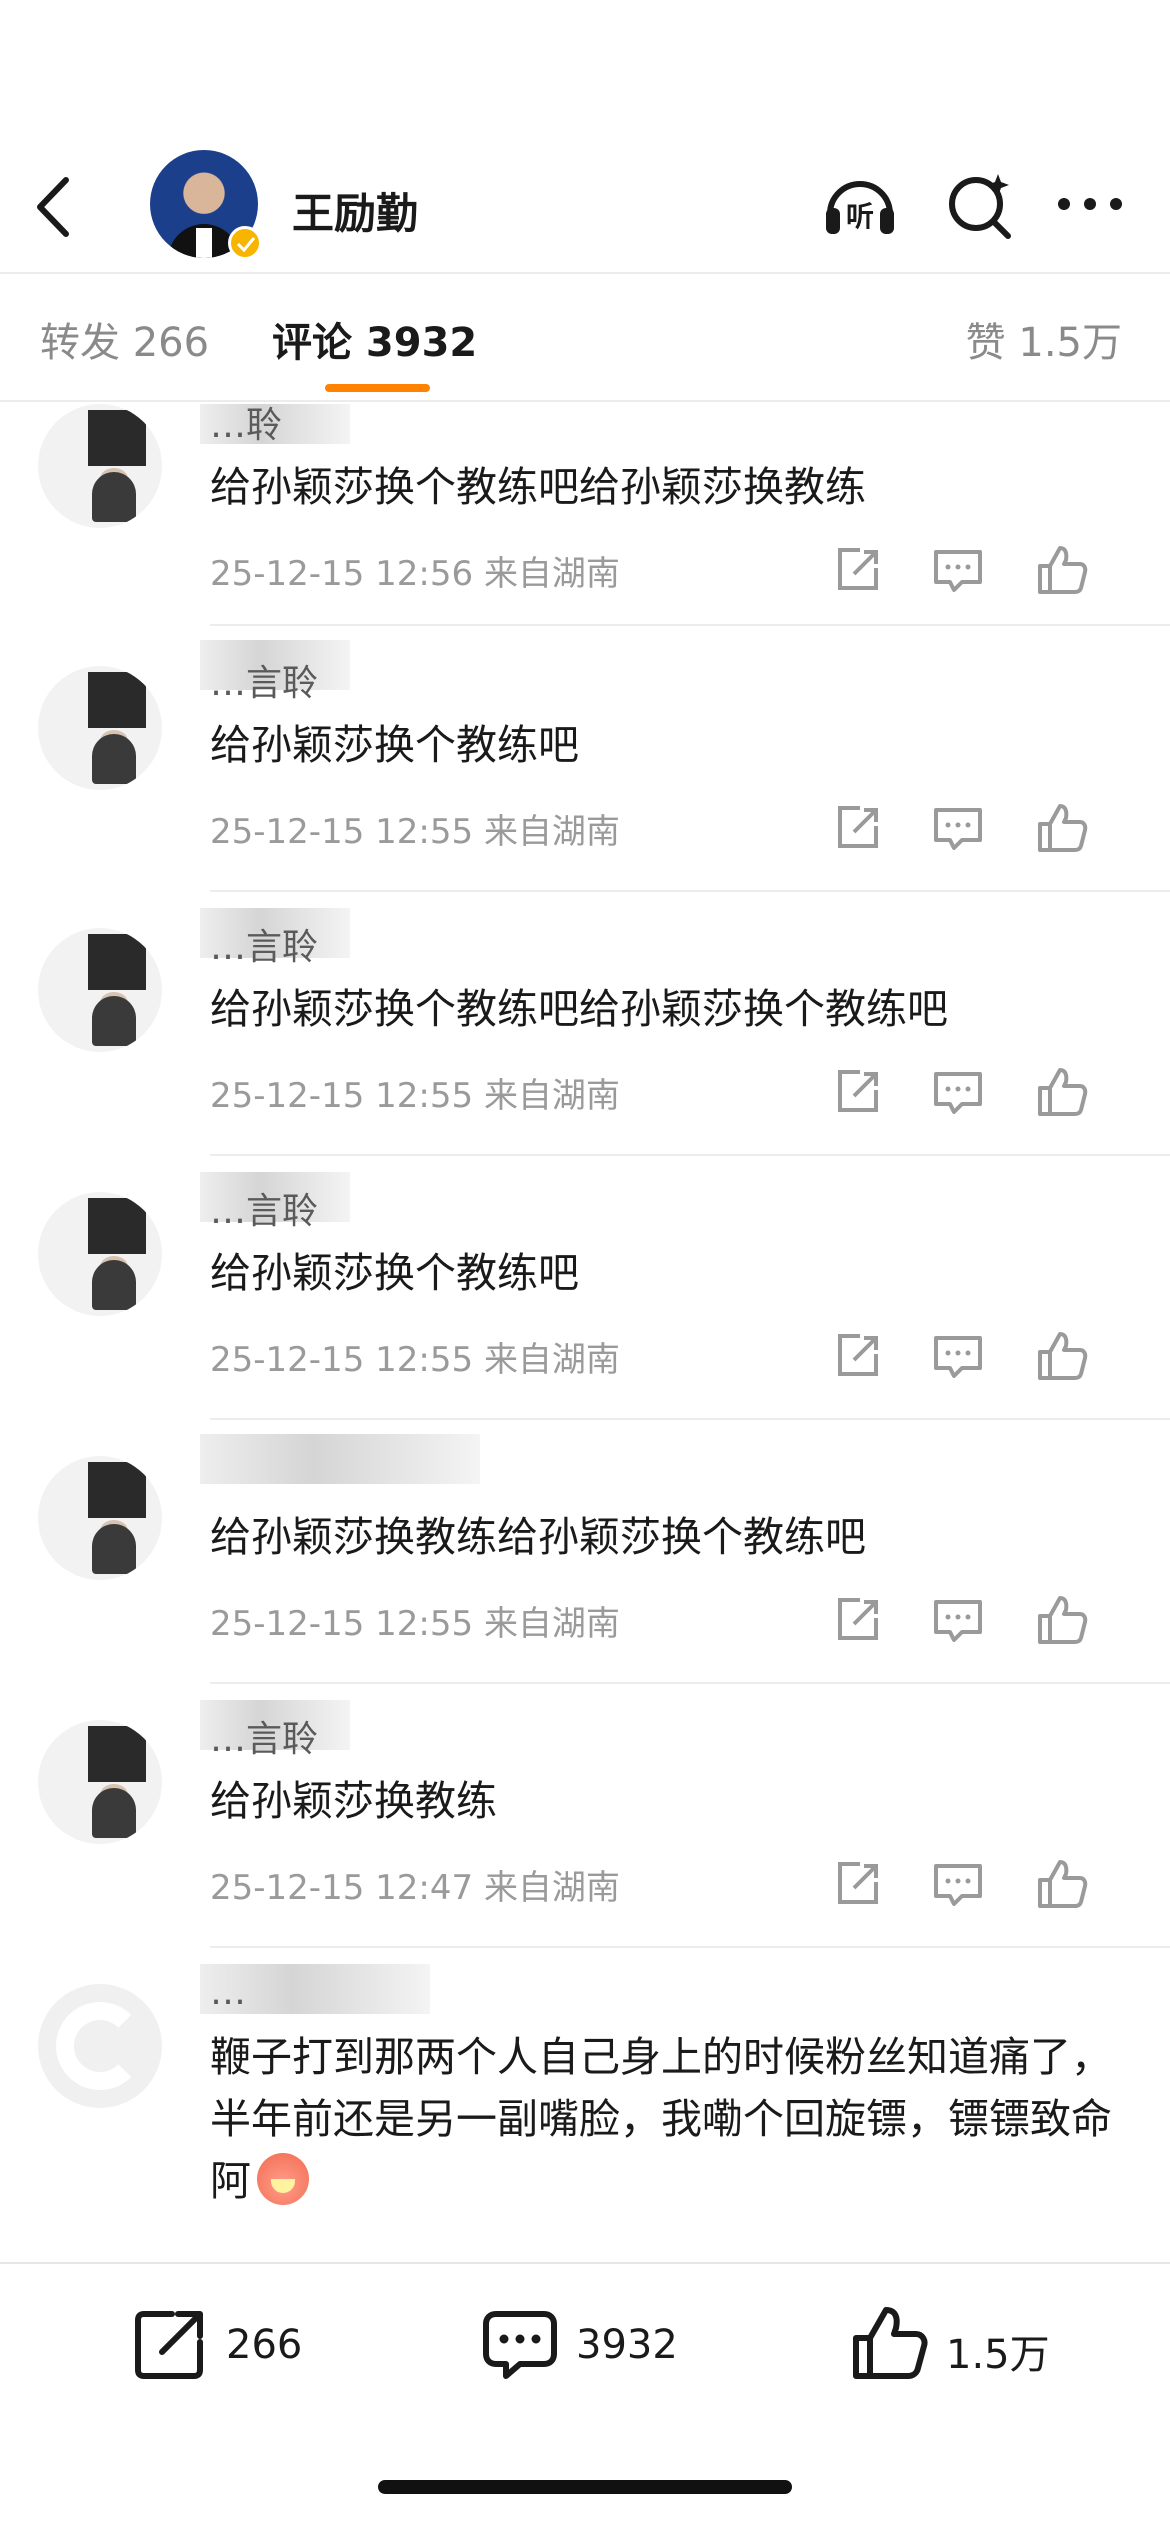 This screenshot has width=1170, height=2532. I want to click on svg-text: 听, so click(860, 216).